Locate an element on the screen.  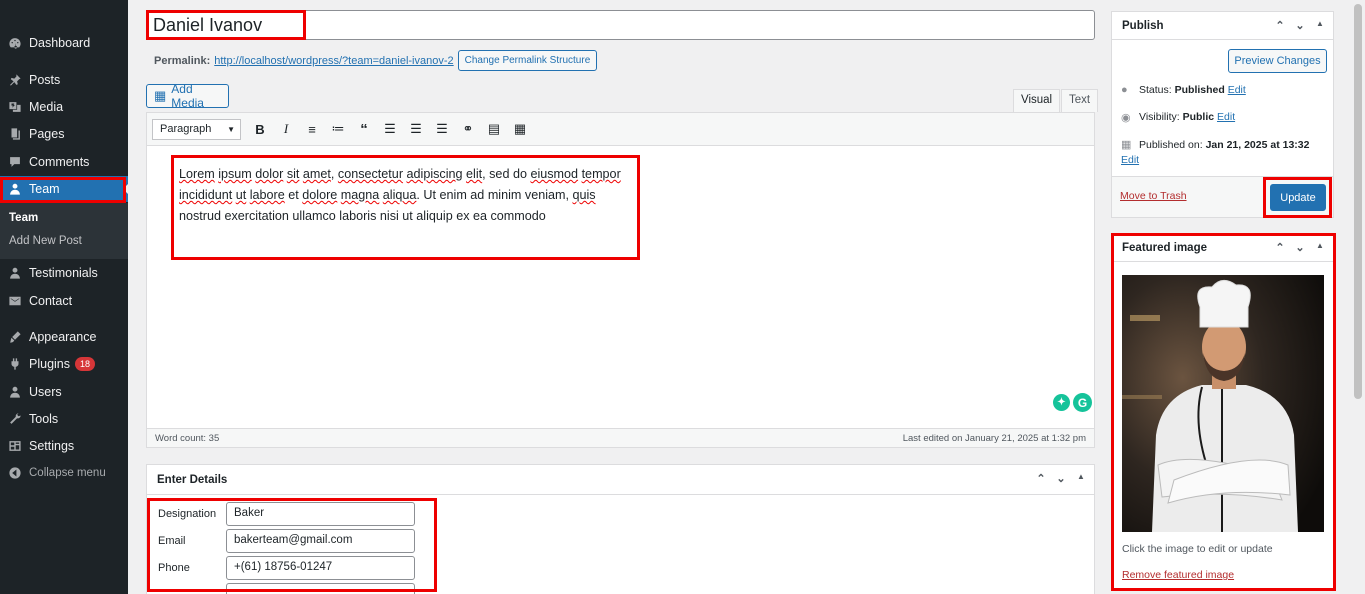
phone-row: Phone +(61) 18756-01247 is located at coordinates (286, 568).